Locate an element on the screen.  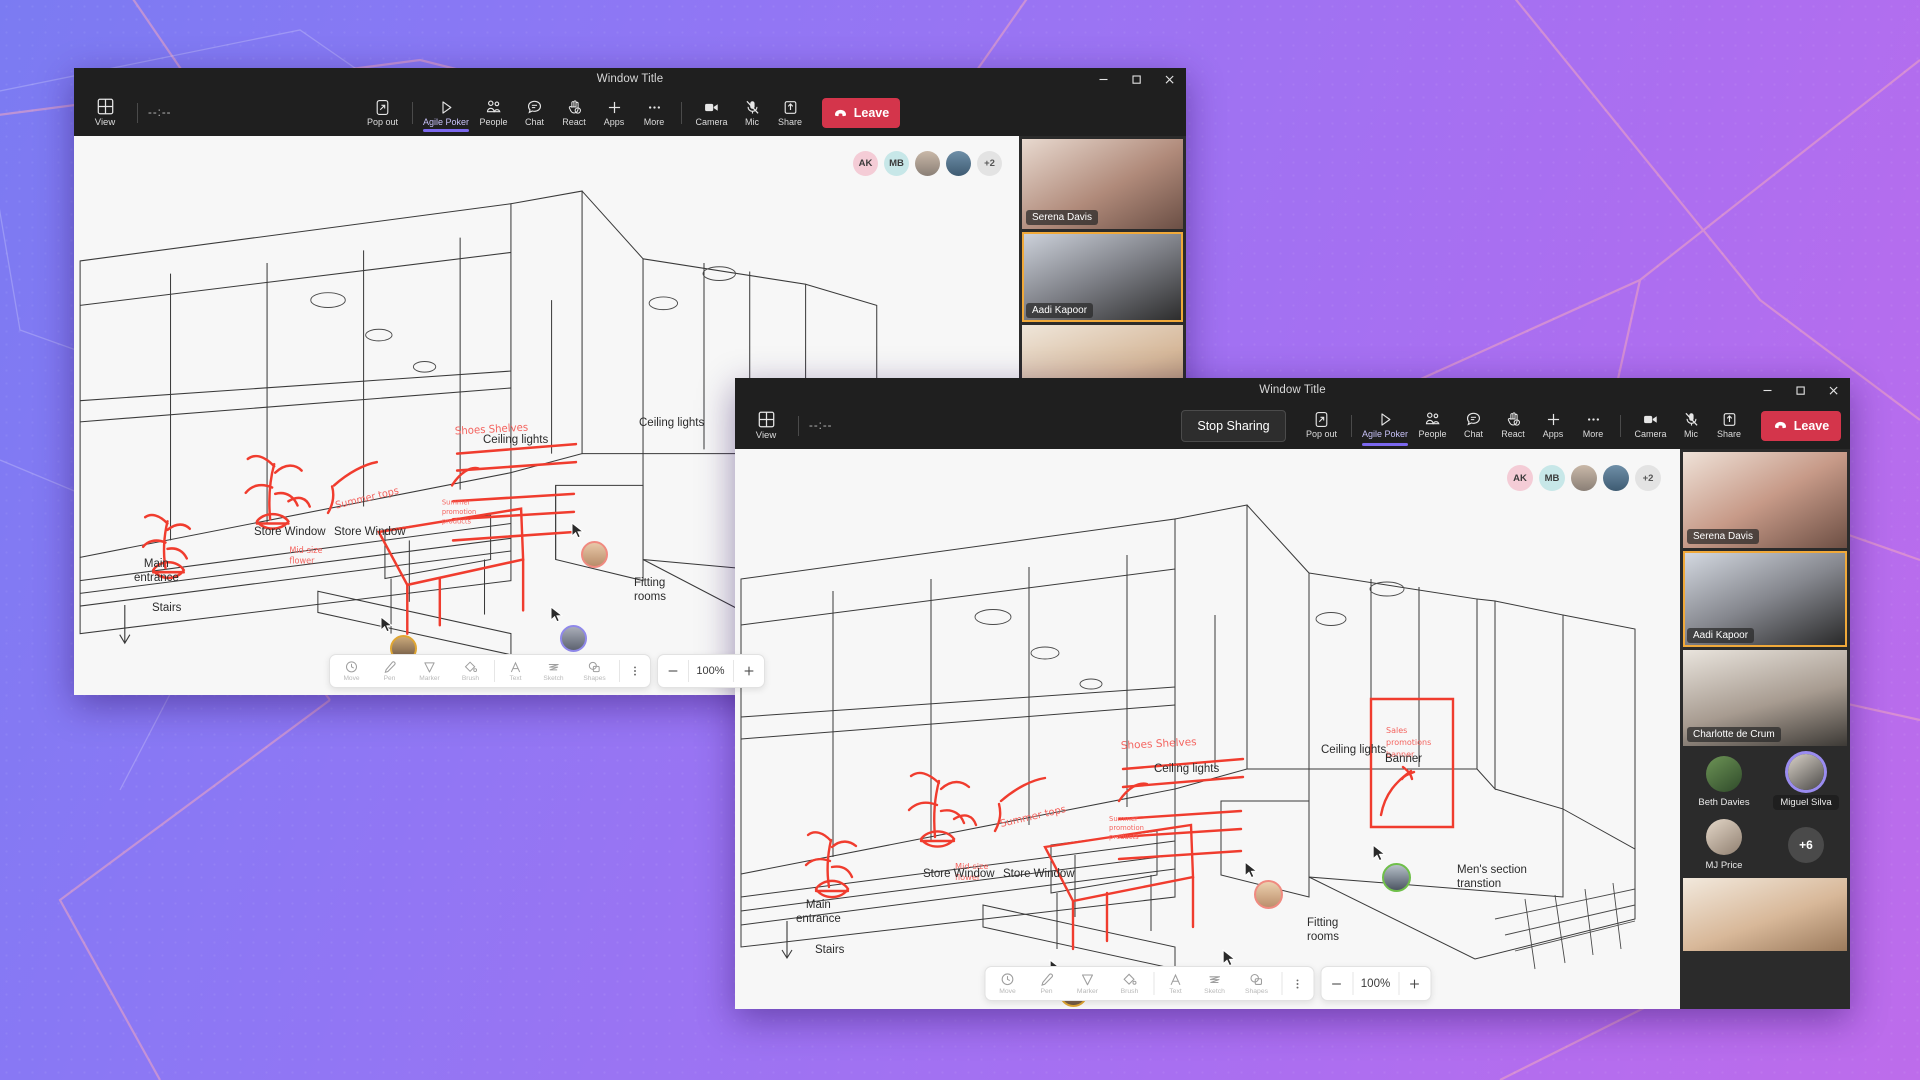
roster-grid-cell: MJ Price is located at coordinates (1724, 844).